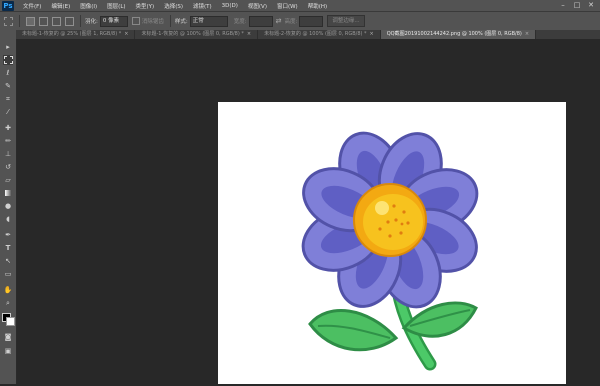 The height and width of the screenshot is (386, 600). I want to click on menu-3d: 3D(D), so click(230, 6).